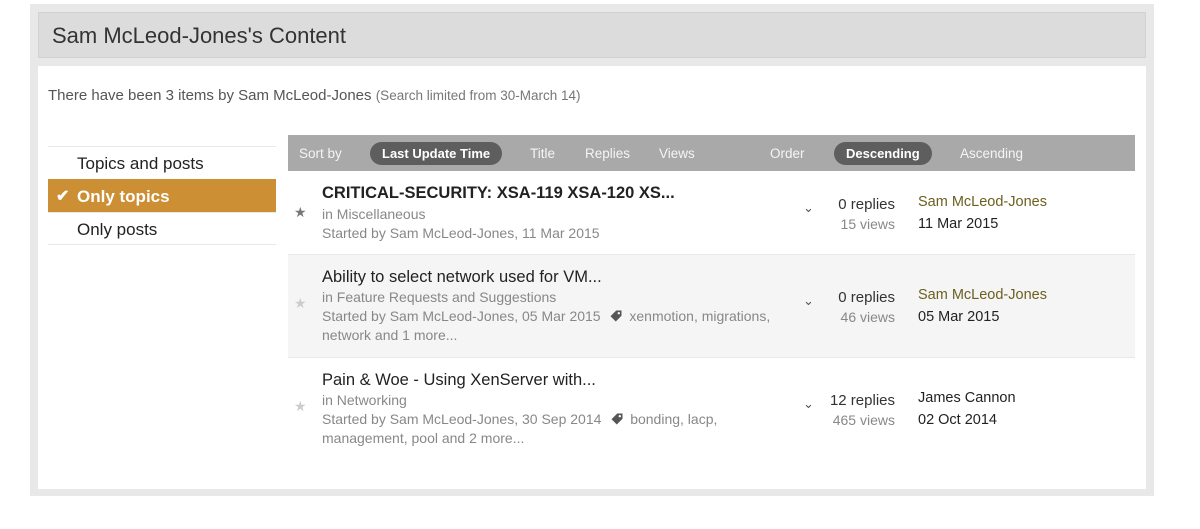  What do you see at coordinates (123, 196) in the screenshot?
I see `filter-label: Only topics` at bounding box center [123, 196].